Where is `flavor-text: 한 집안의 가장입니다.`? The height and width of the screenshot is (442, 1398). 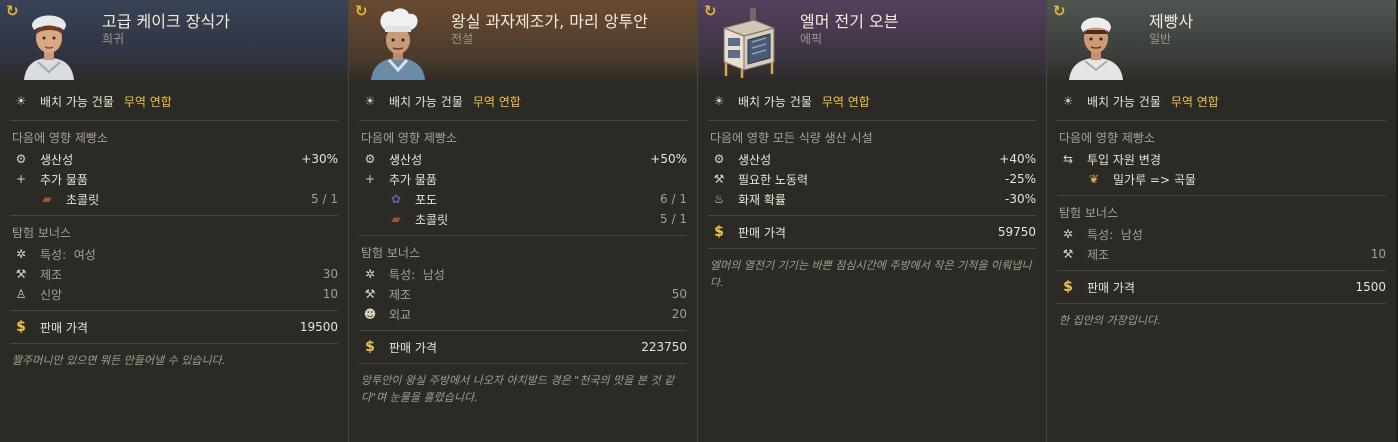 flavor-text: 한 집안의 가장입니다. is located at coordinates (1110, 320).